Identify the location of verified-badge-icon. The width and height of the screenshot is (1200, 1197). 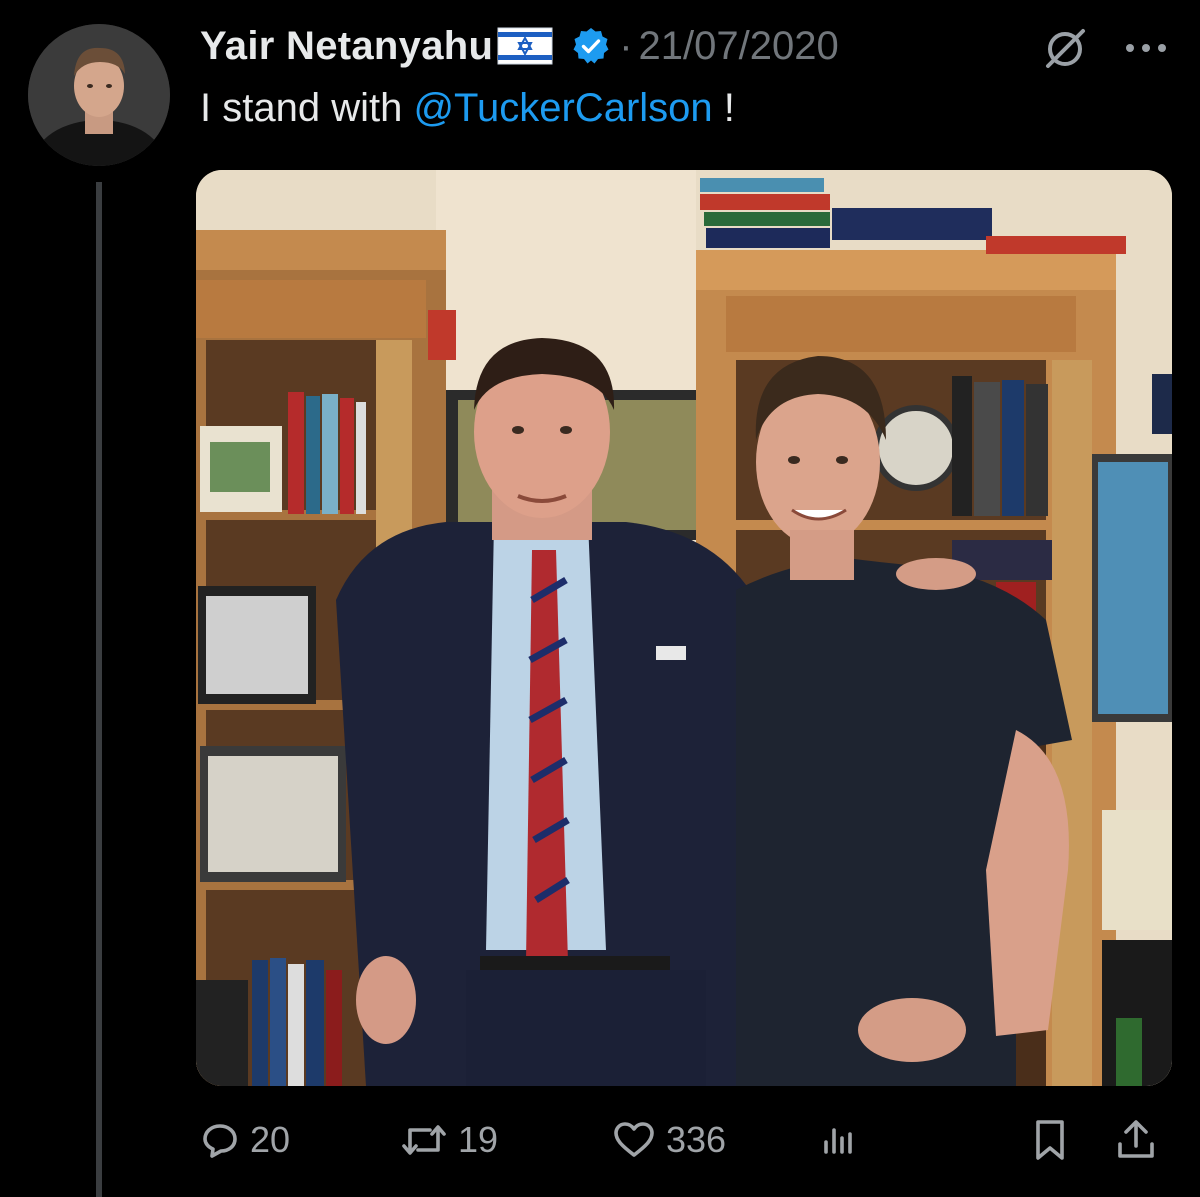
(591, 46).